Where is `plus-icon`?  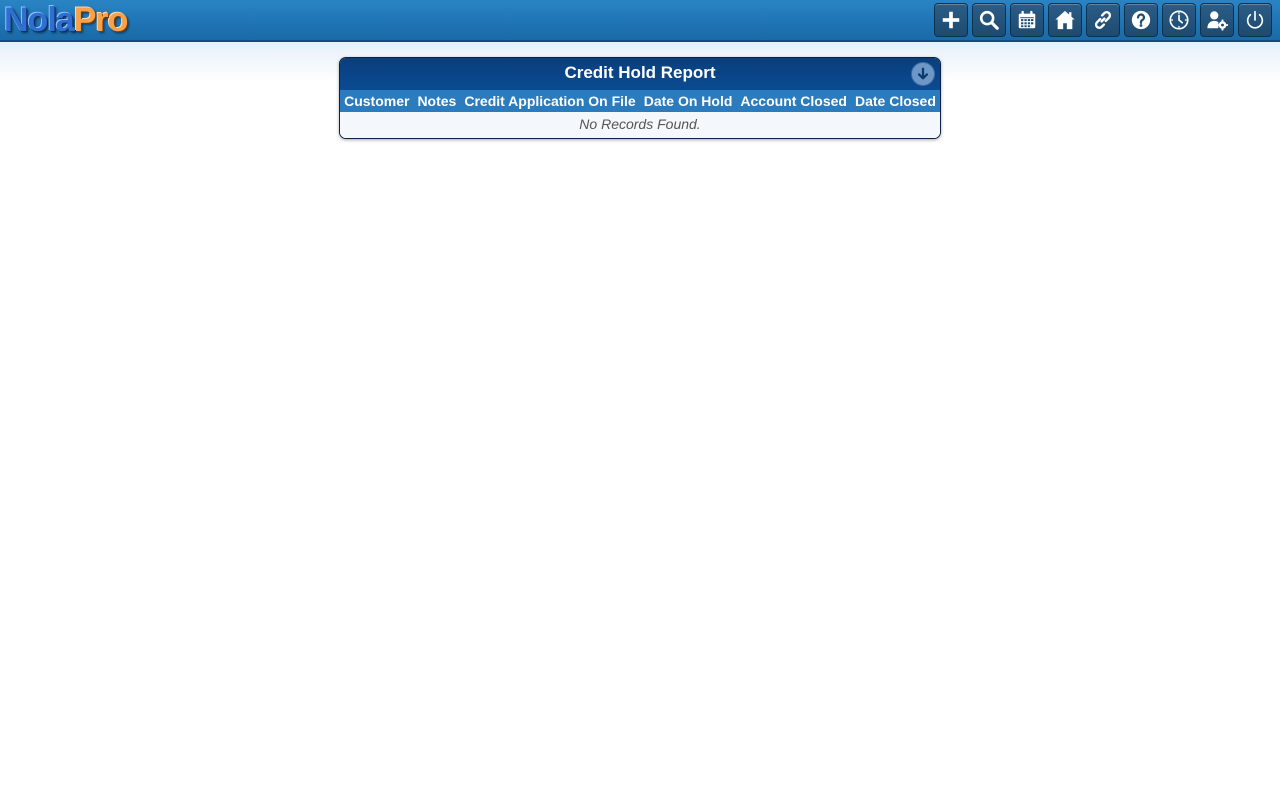
plus-icon is located at coordinates (951, 20).